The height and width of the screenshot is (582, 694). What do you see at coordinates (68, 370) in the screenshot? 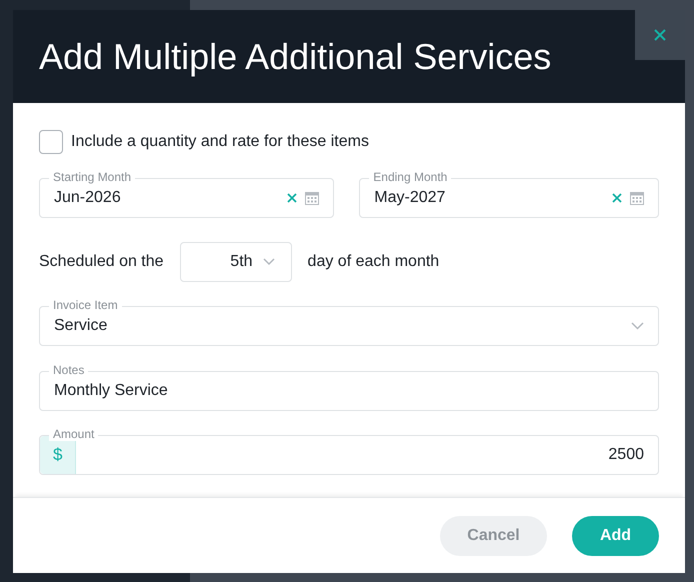
I see `field-label: Notes` at bounding box center [68, 370].